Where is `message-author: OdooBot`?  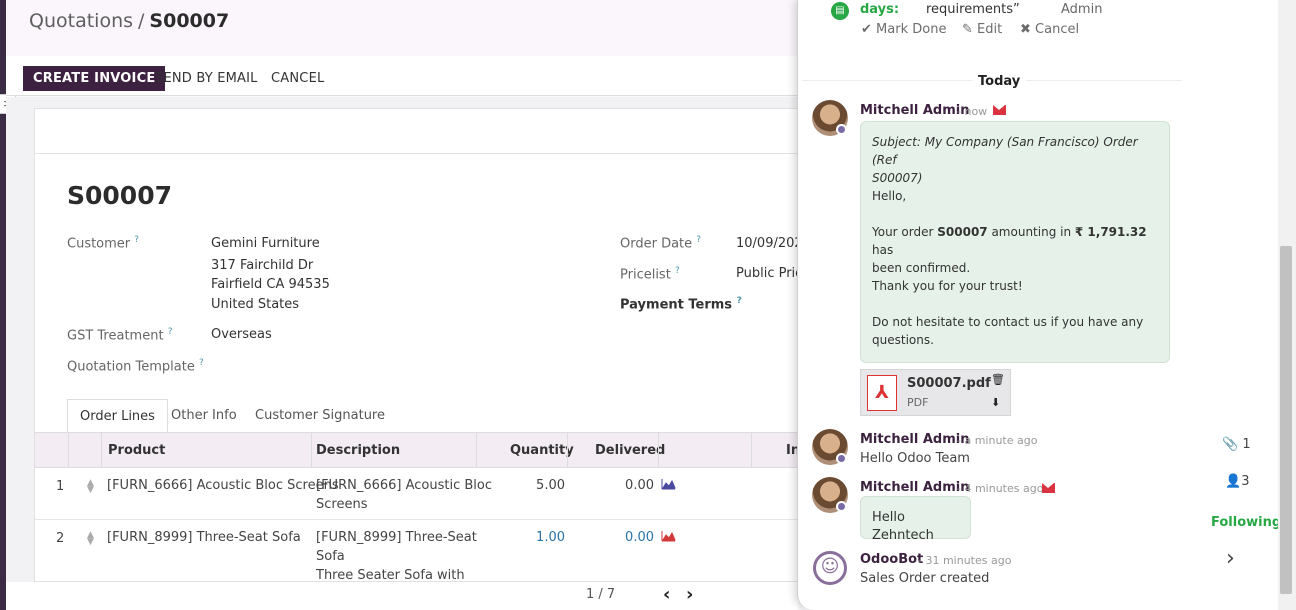 message-author: OdooBot is located at coordinates (891, 559).